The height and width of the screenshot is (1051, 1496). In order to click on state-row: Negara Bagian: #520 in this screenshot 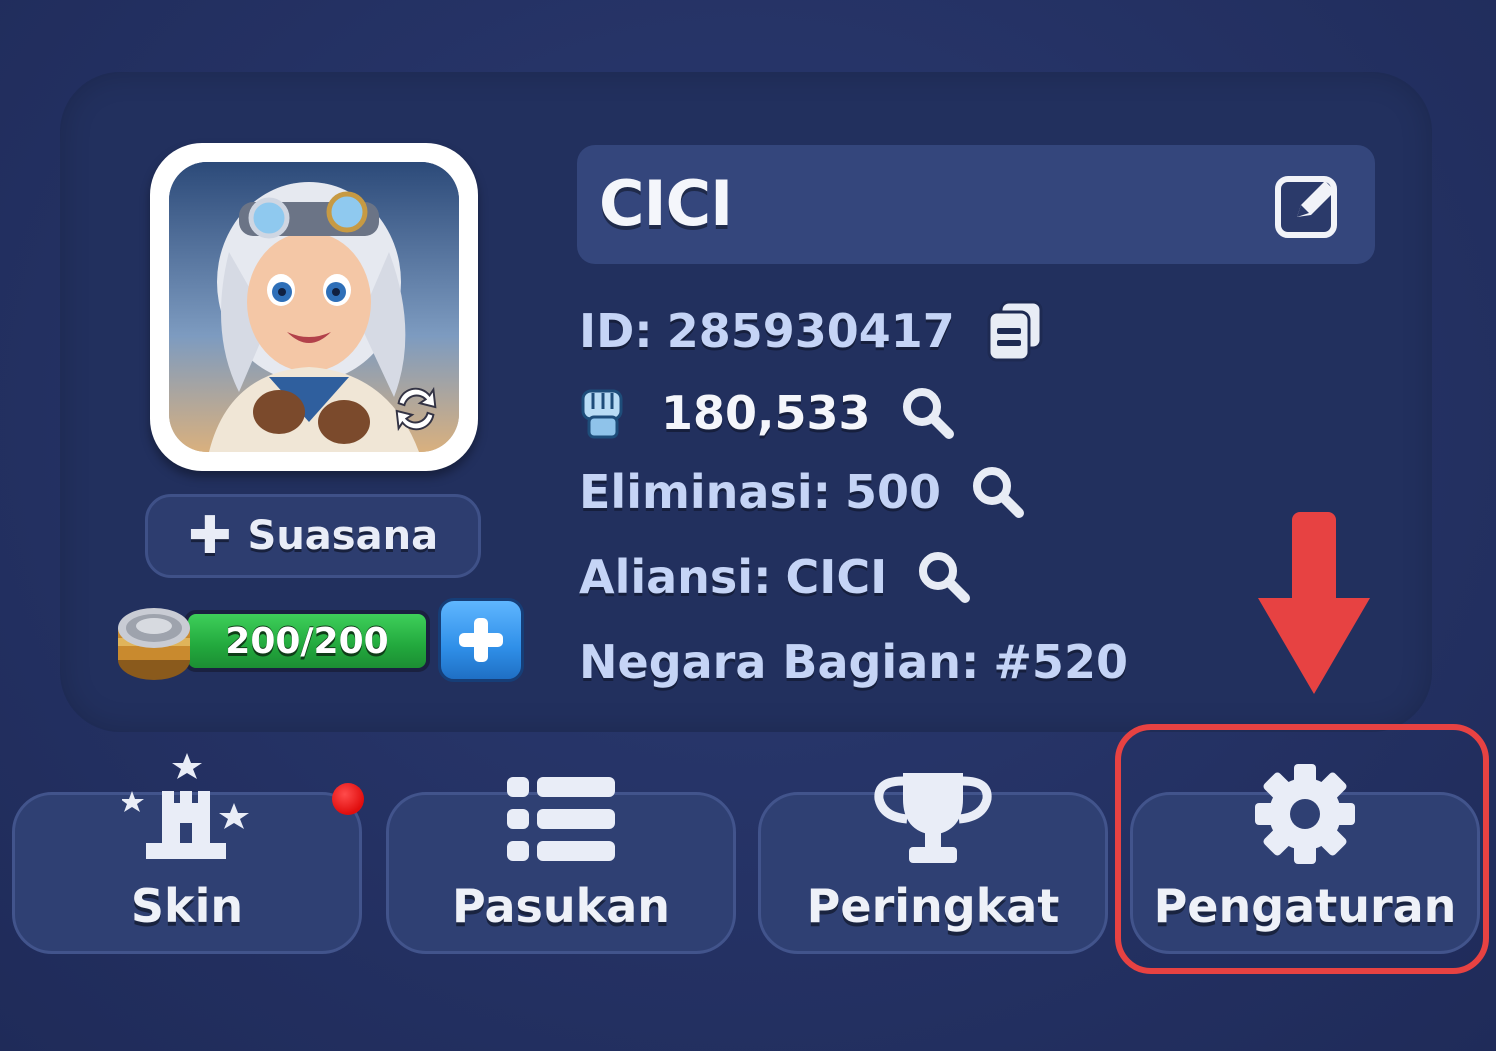, I will do `click(853, 662)`.